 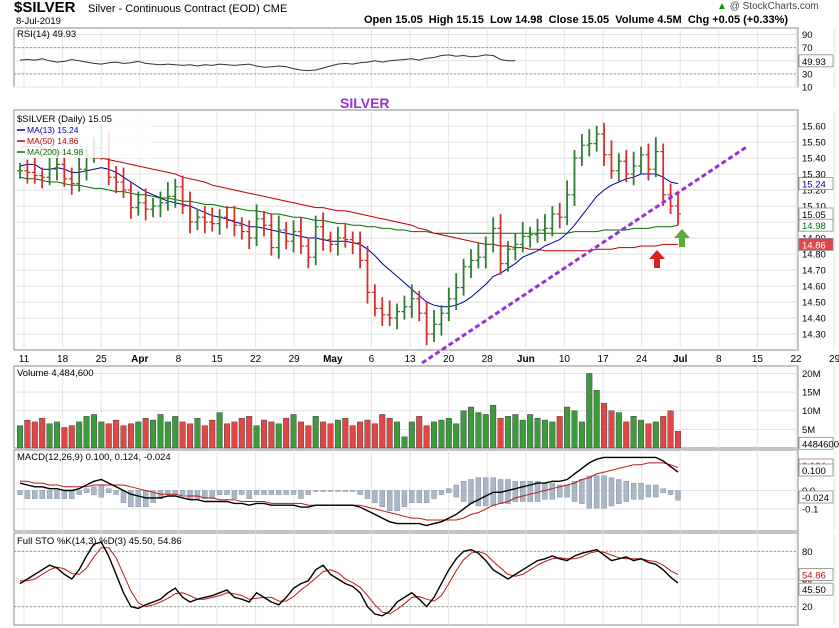 What do you see at coordinates (256, 359) in the screenshot?
I see `x-tick-label: 22` at bounding box center [256, 359].